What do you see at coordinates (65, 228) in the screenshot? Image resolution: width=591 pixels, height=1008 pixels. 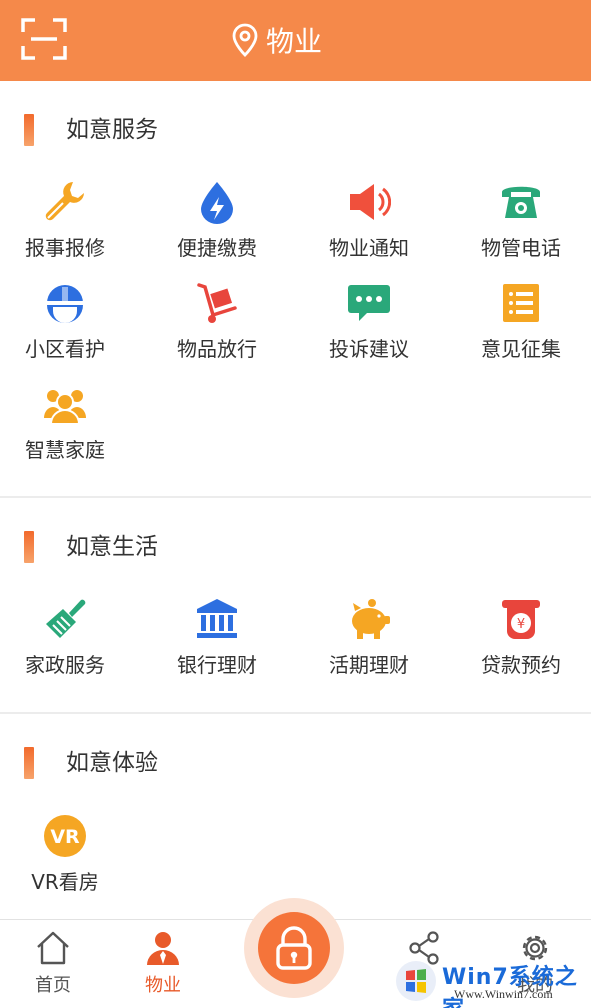 I see `service-item-repair: 报事报修` at bounding box center [65, 228].